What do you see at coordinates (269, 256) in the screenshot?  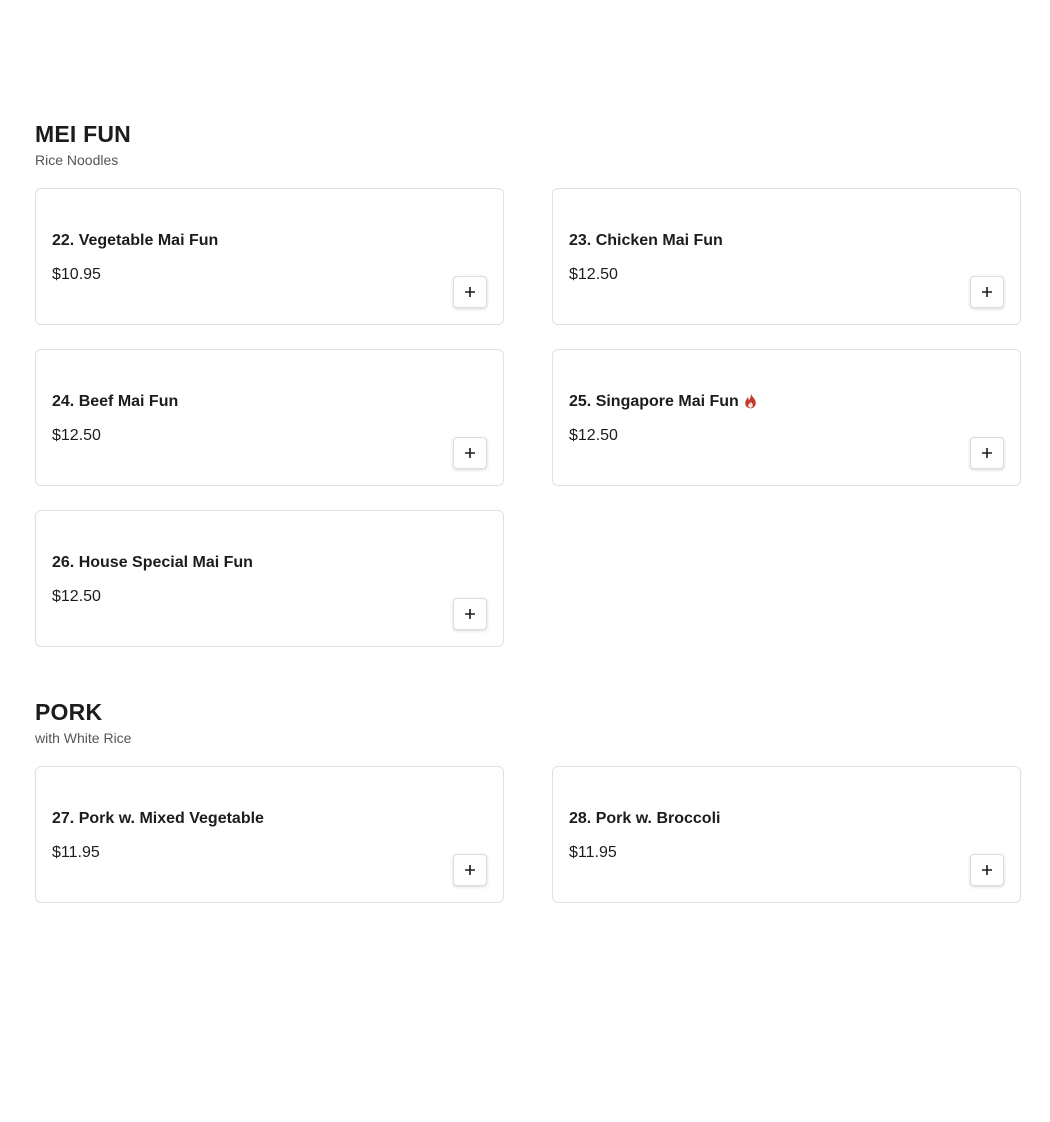 I see `menu-item-card: 22. Vegetable Mai Fun $10.95` at bounding box center [269, 256].